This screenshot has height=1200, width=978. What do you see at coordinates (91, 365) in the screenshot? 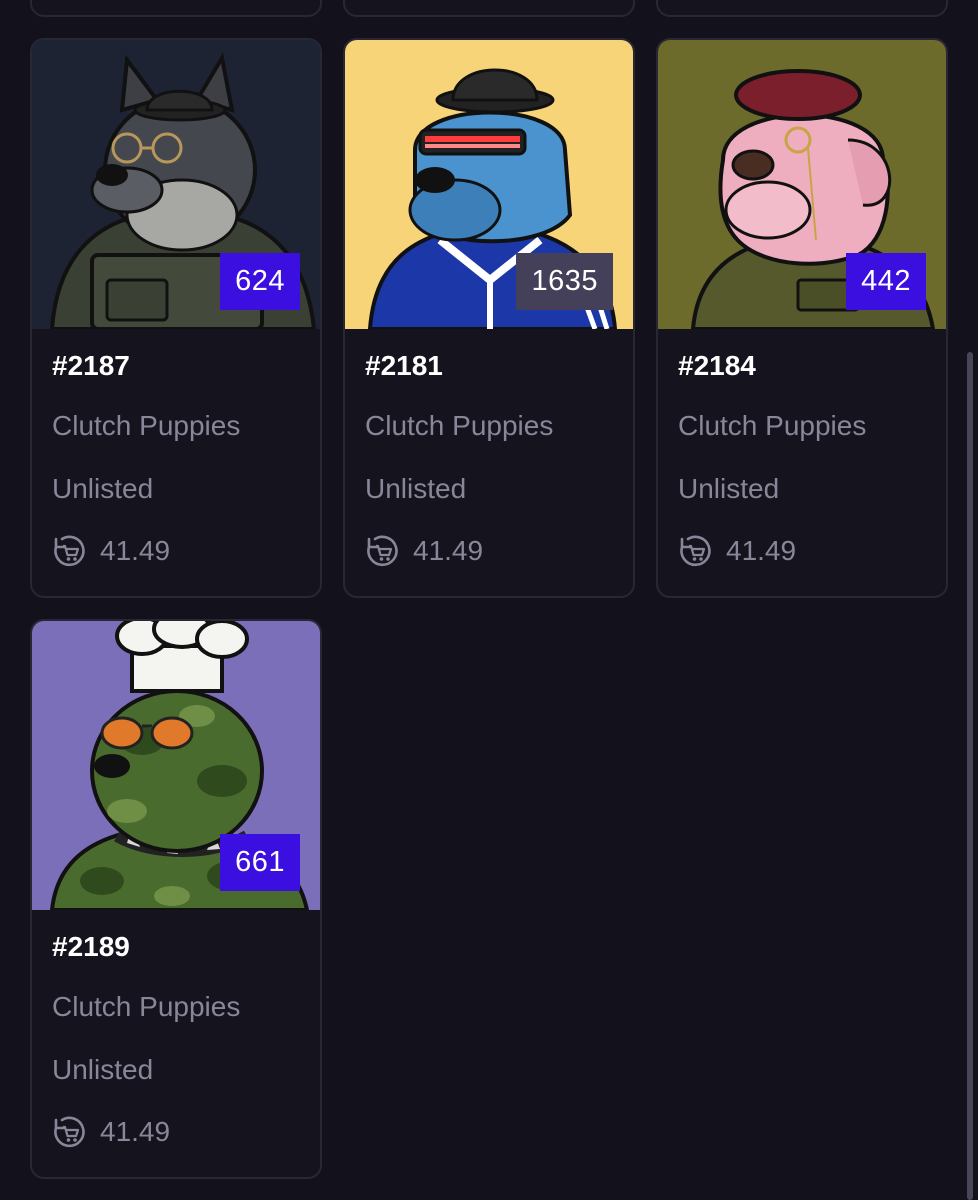
I see `nft-title: #2187` at bounding box center [91, 365].